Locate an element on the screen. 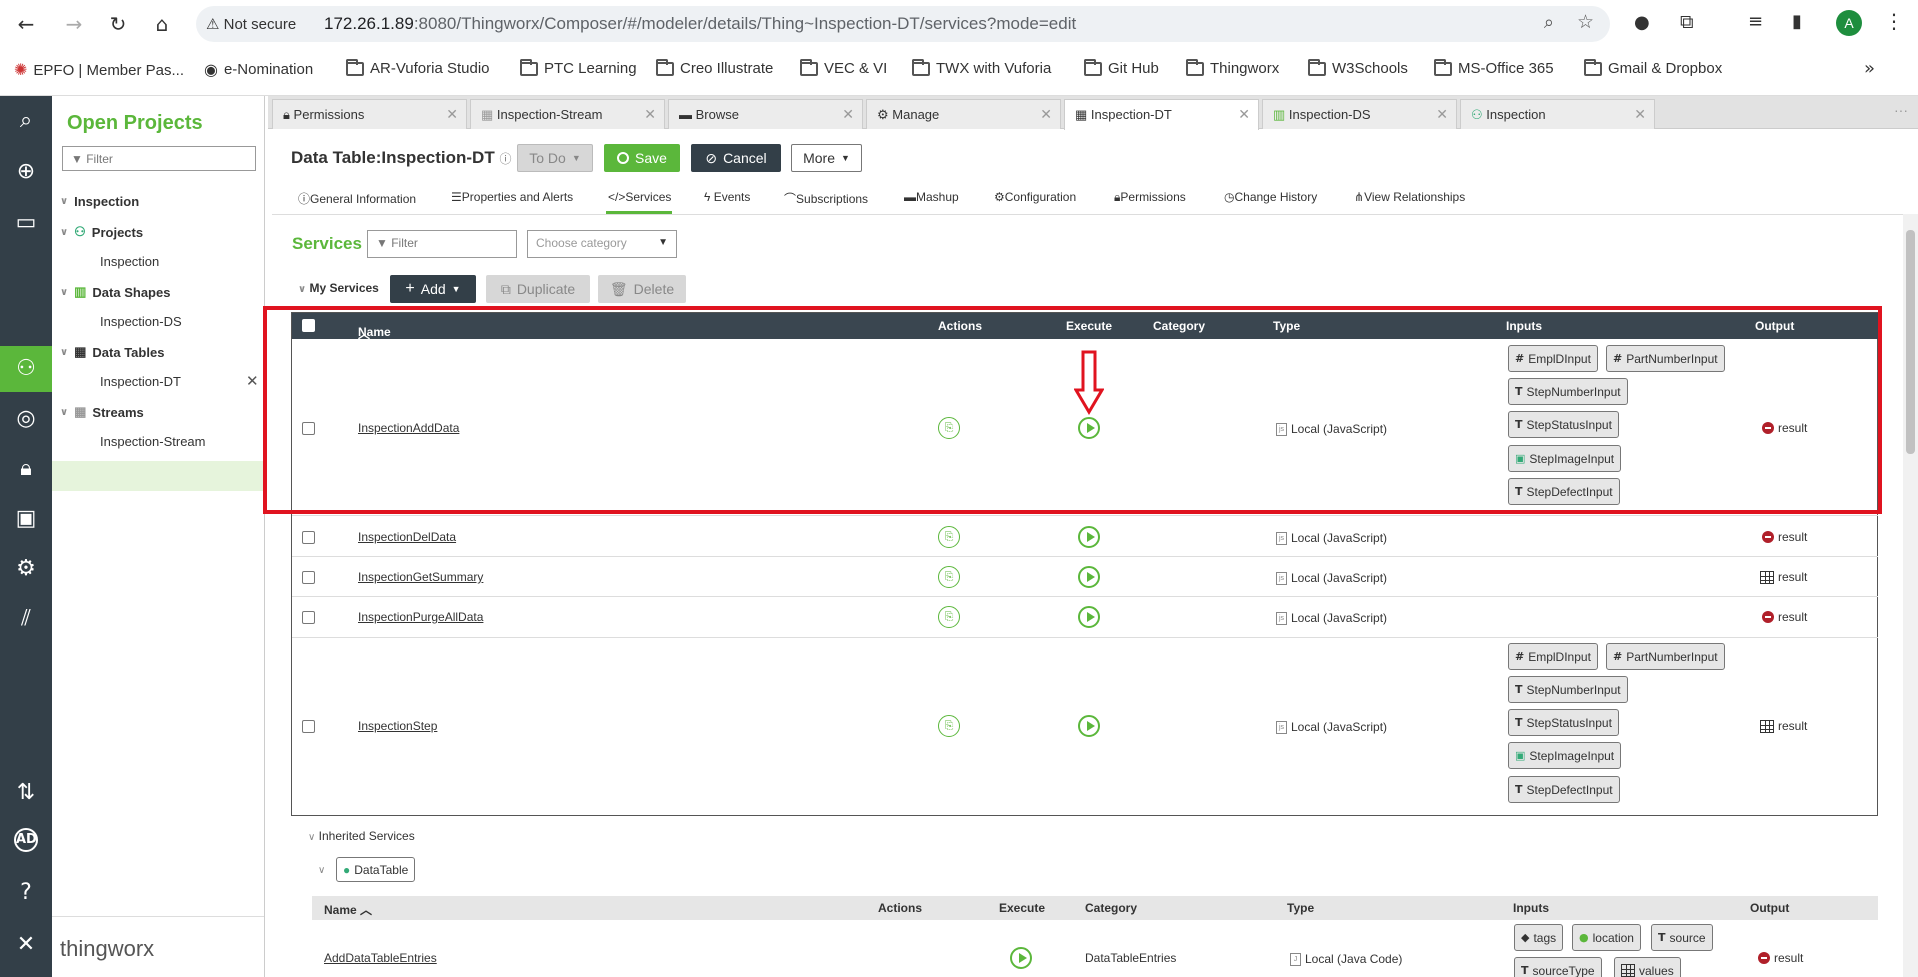 This screenshot has height=977, width=1918. service-name-link: InspectionStep is located at coordinates (397, 726).